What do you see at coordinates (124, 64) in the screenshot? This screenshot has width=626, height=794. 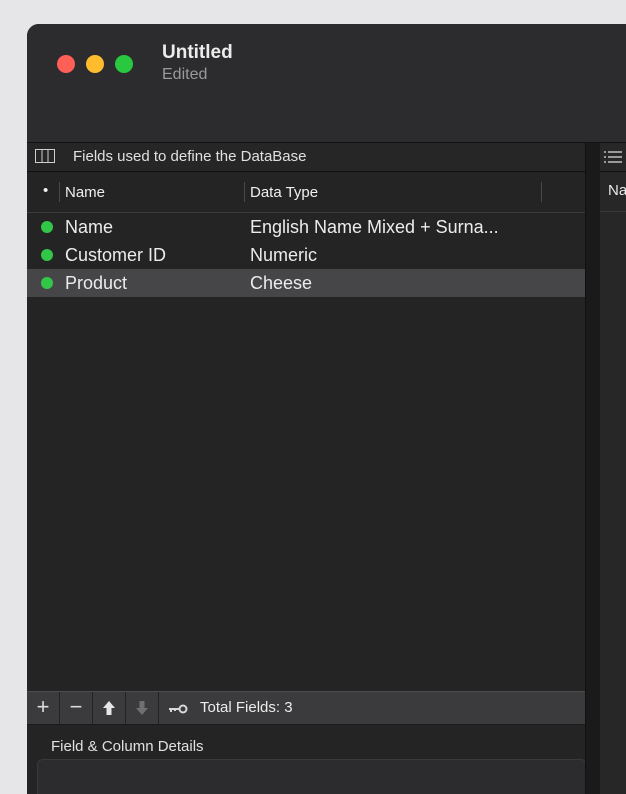 I see `zoom-window-button` at bounding box center [124, 64].